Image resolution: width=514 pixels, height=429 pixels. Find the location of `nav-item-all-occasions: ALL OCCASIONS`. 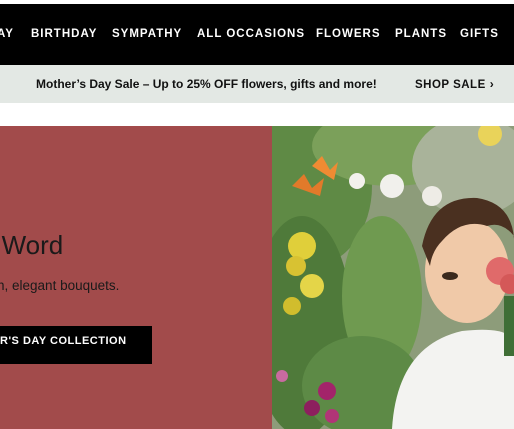

nav-item-all-occasions: ALL OCCASIONS is located at coordinates (251, 34).